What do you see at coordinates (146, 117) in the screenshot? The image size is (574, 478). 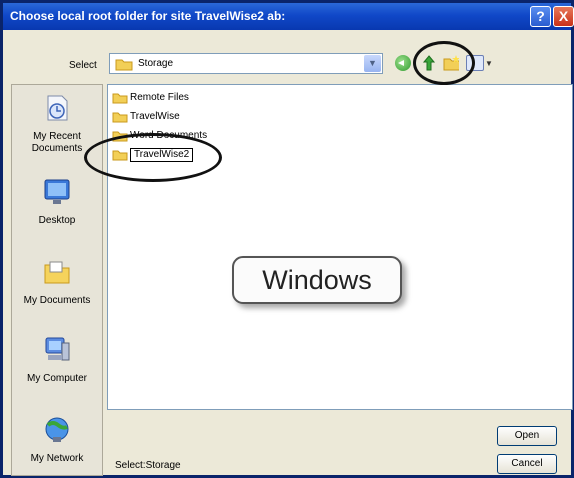 I see `folder-item: TravelWise` at bounding box center [146, 117].